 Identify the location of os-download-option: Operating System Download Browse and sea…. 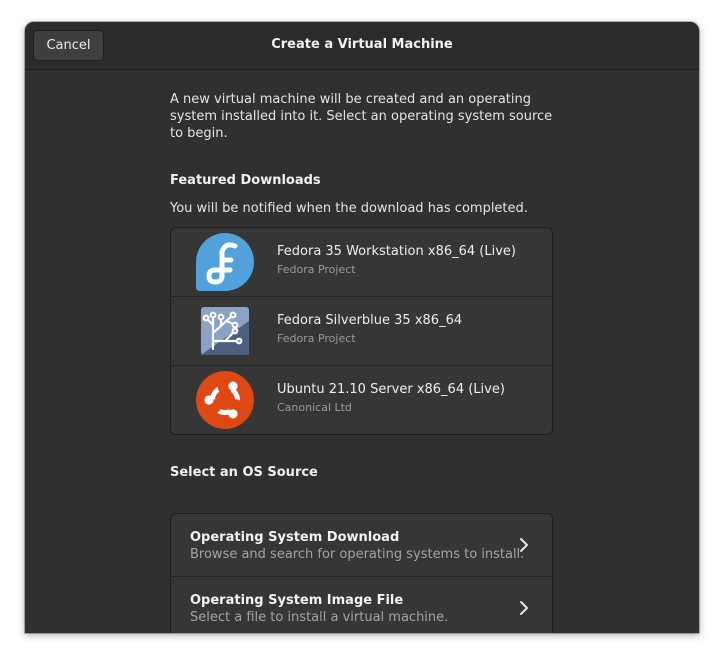
(361, 545).